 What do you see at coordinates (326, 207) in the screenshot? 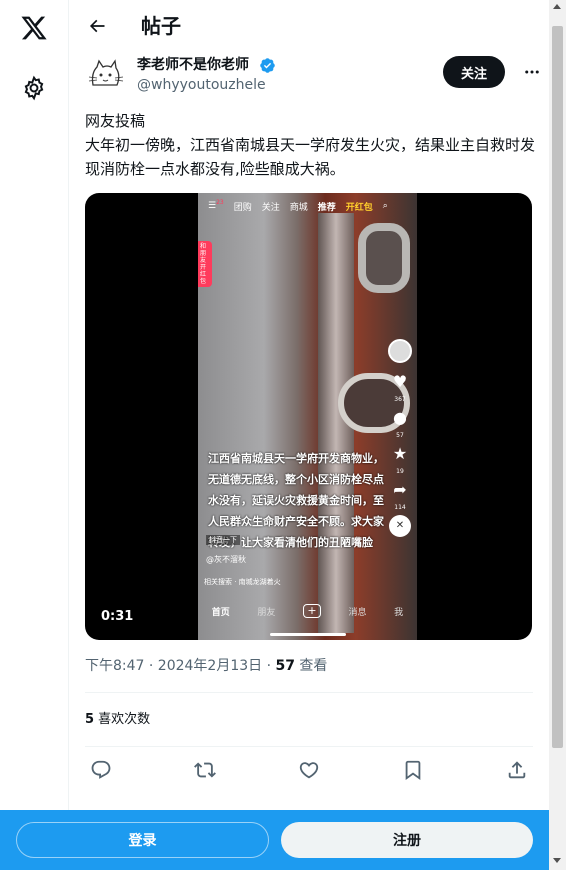
I see `video-tab: 推荐` at bounding box center [326, 207].